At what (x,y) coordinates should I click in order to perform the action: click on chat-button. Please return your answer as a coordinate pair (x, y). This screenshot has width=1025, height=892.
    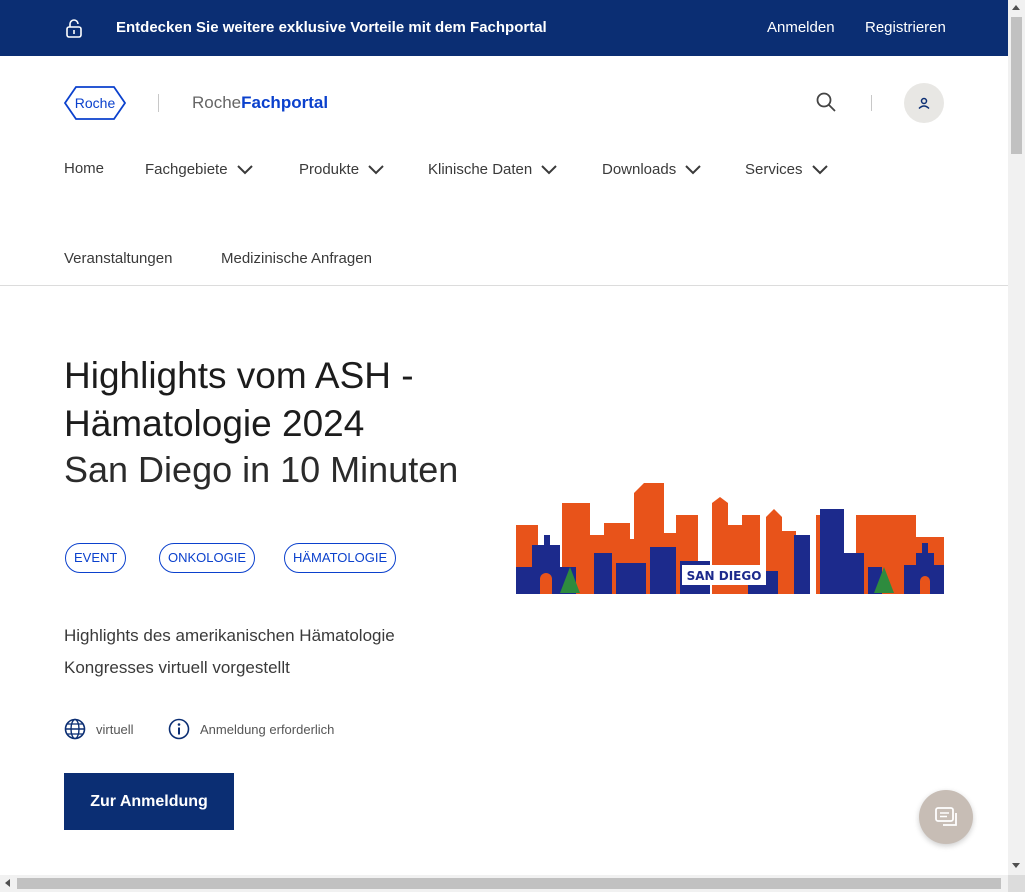
    Looking at the image, I should click on (946, 817).